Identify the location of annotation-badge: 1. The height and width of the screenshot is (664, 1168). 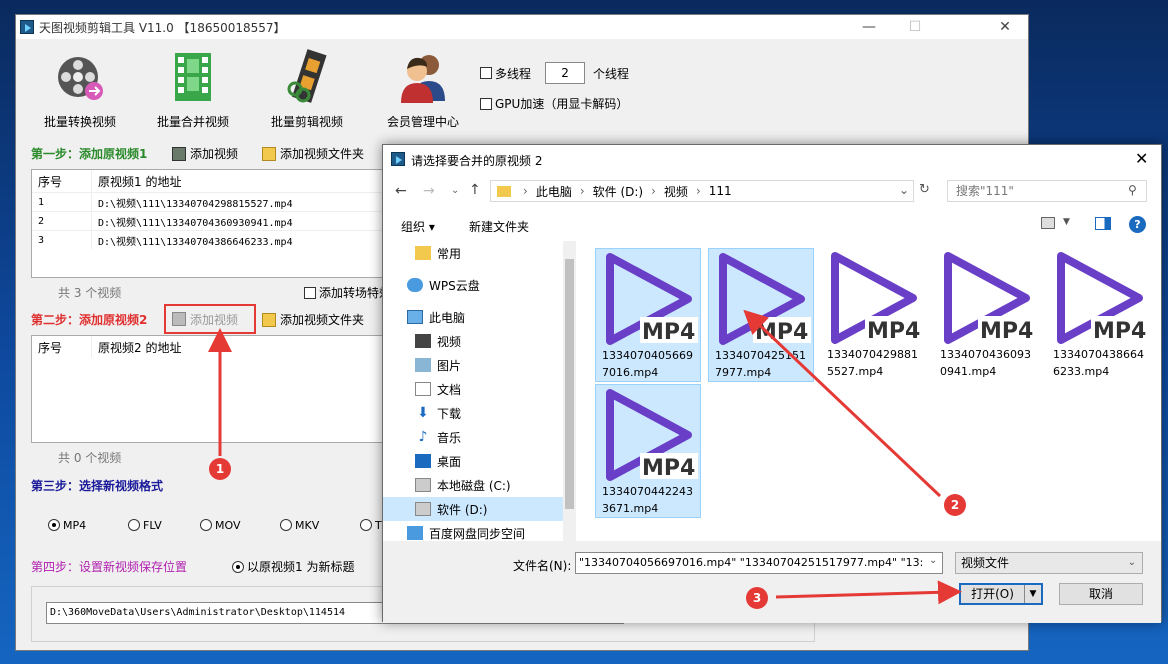
(220, 469).